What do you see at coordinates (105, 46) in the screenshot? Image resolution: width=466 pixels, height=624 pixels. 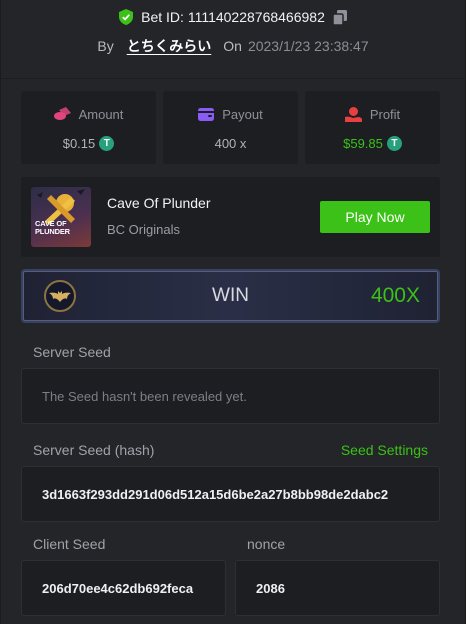 I see `by-label: By` at bounding box center [105, 46].